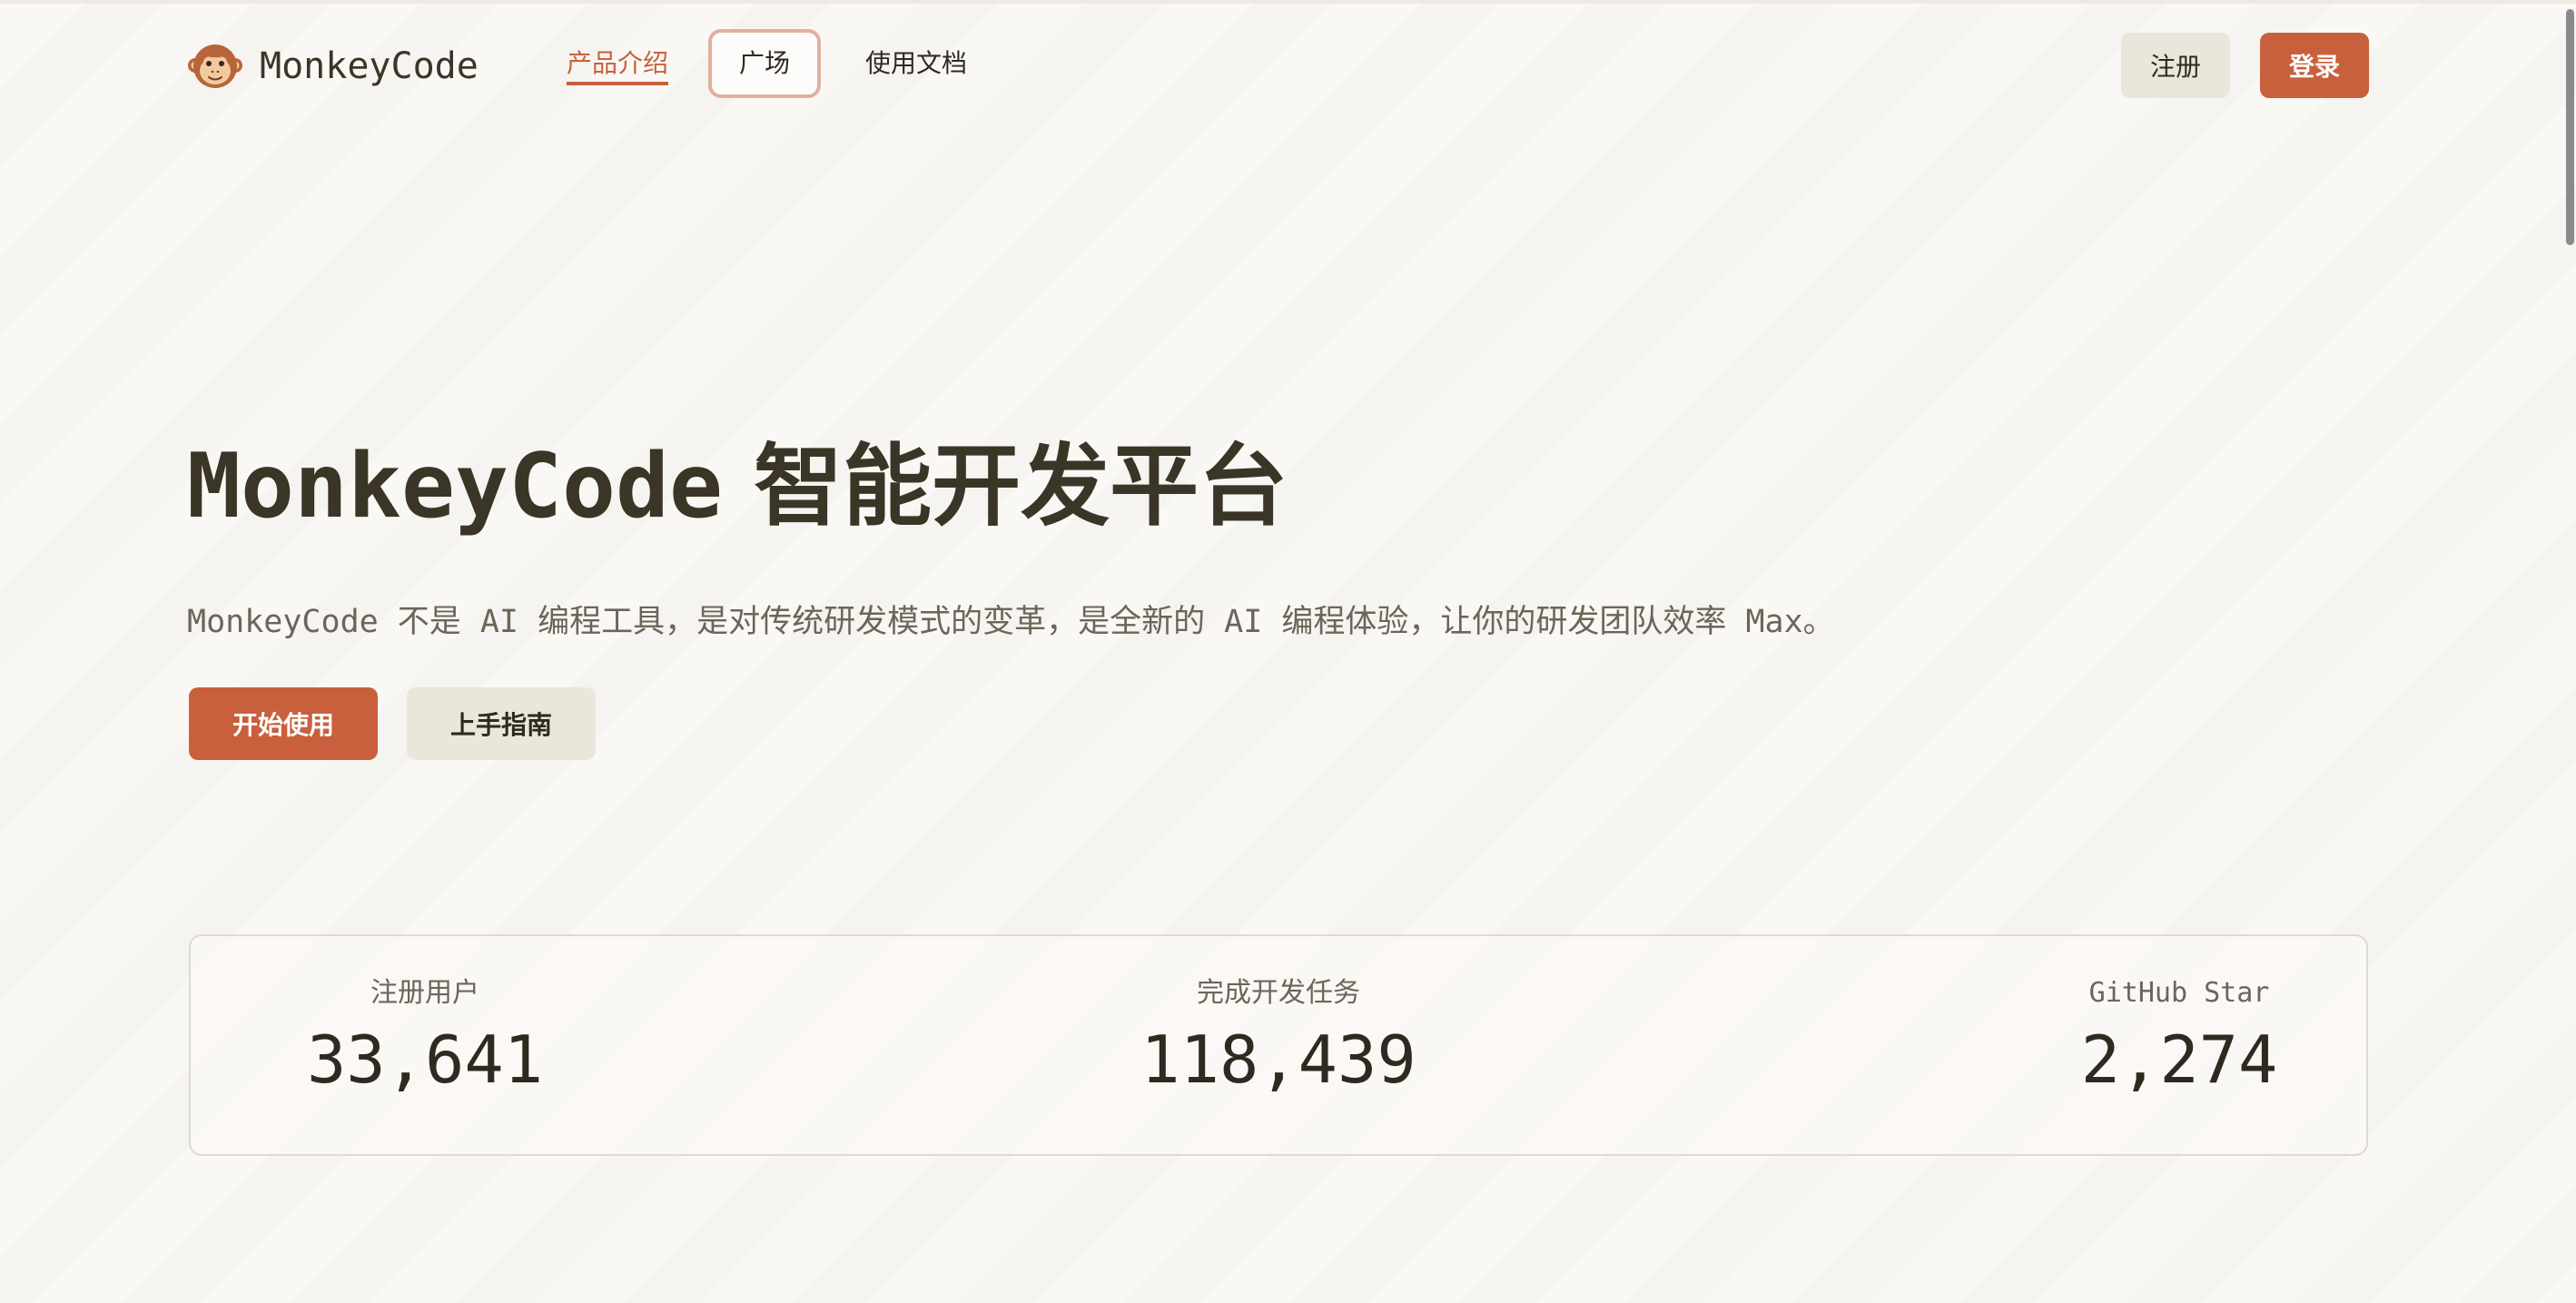 The height and width of the screenshot is (1303, 2576). I want to click on nav-product-intro: 产品介绍, so click(618, 68).